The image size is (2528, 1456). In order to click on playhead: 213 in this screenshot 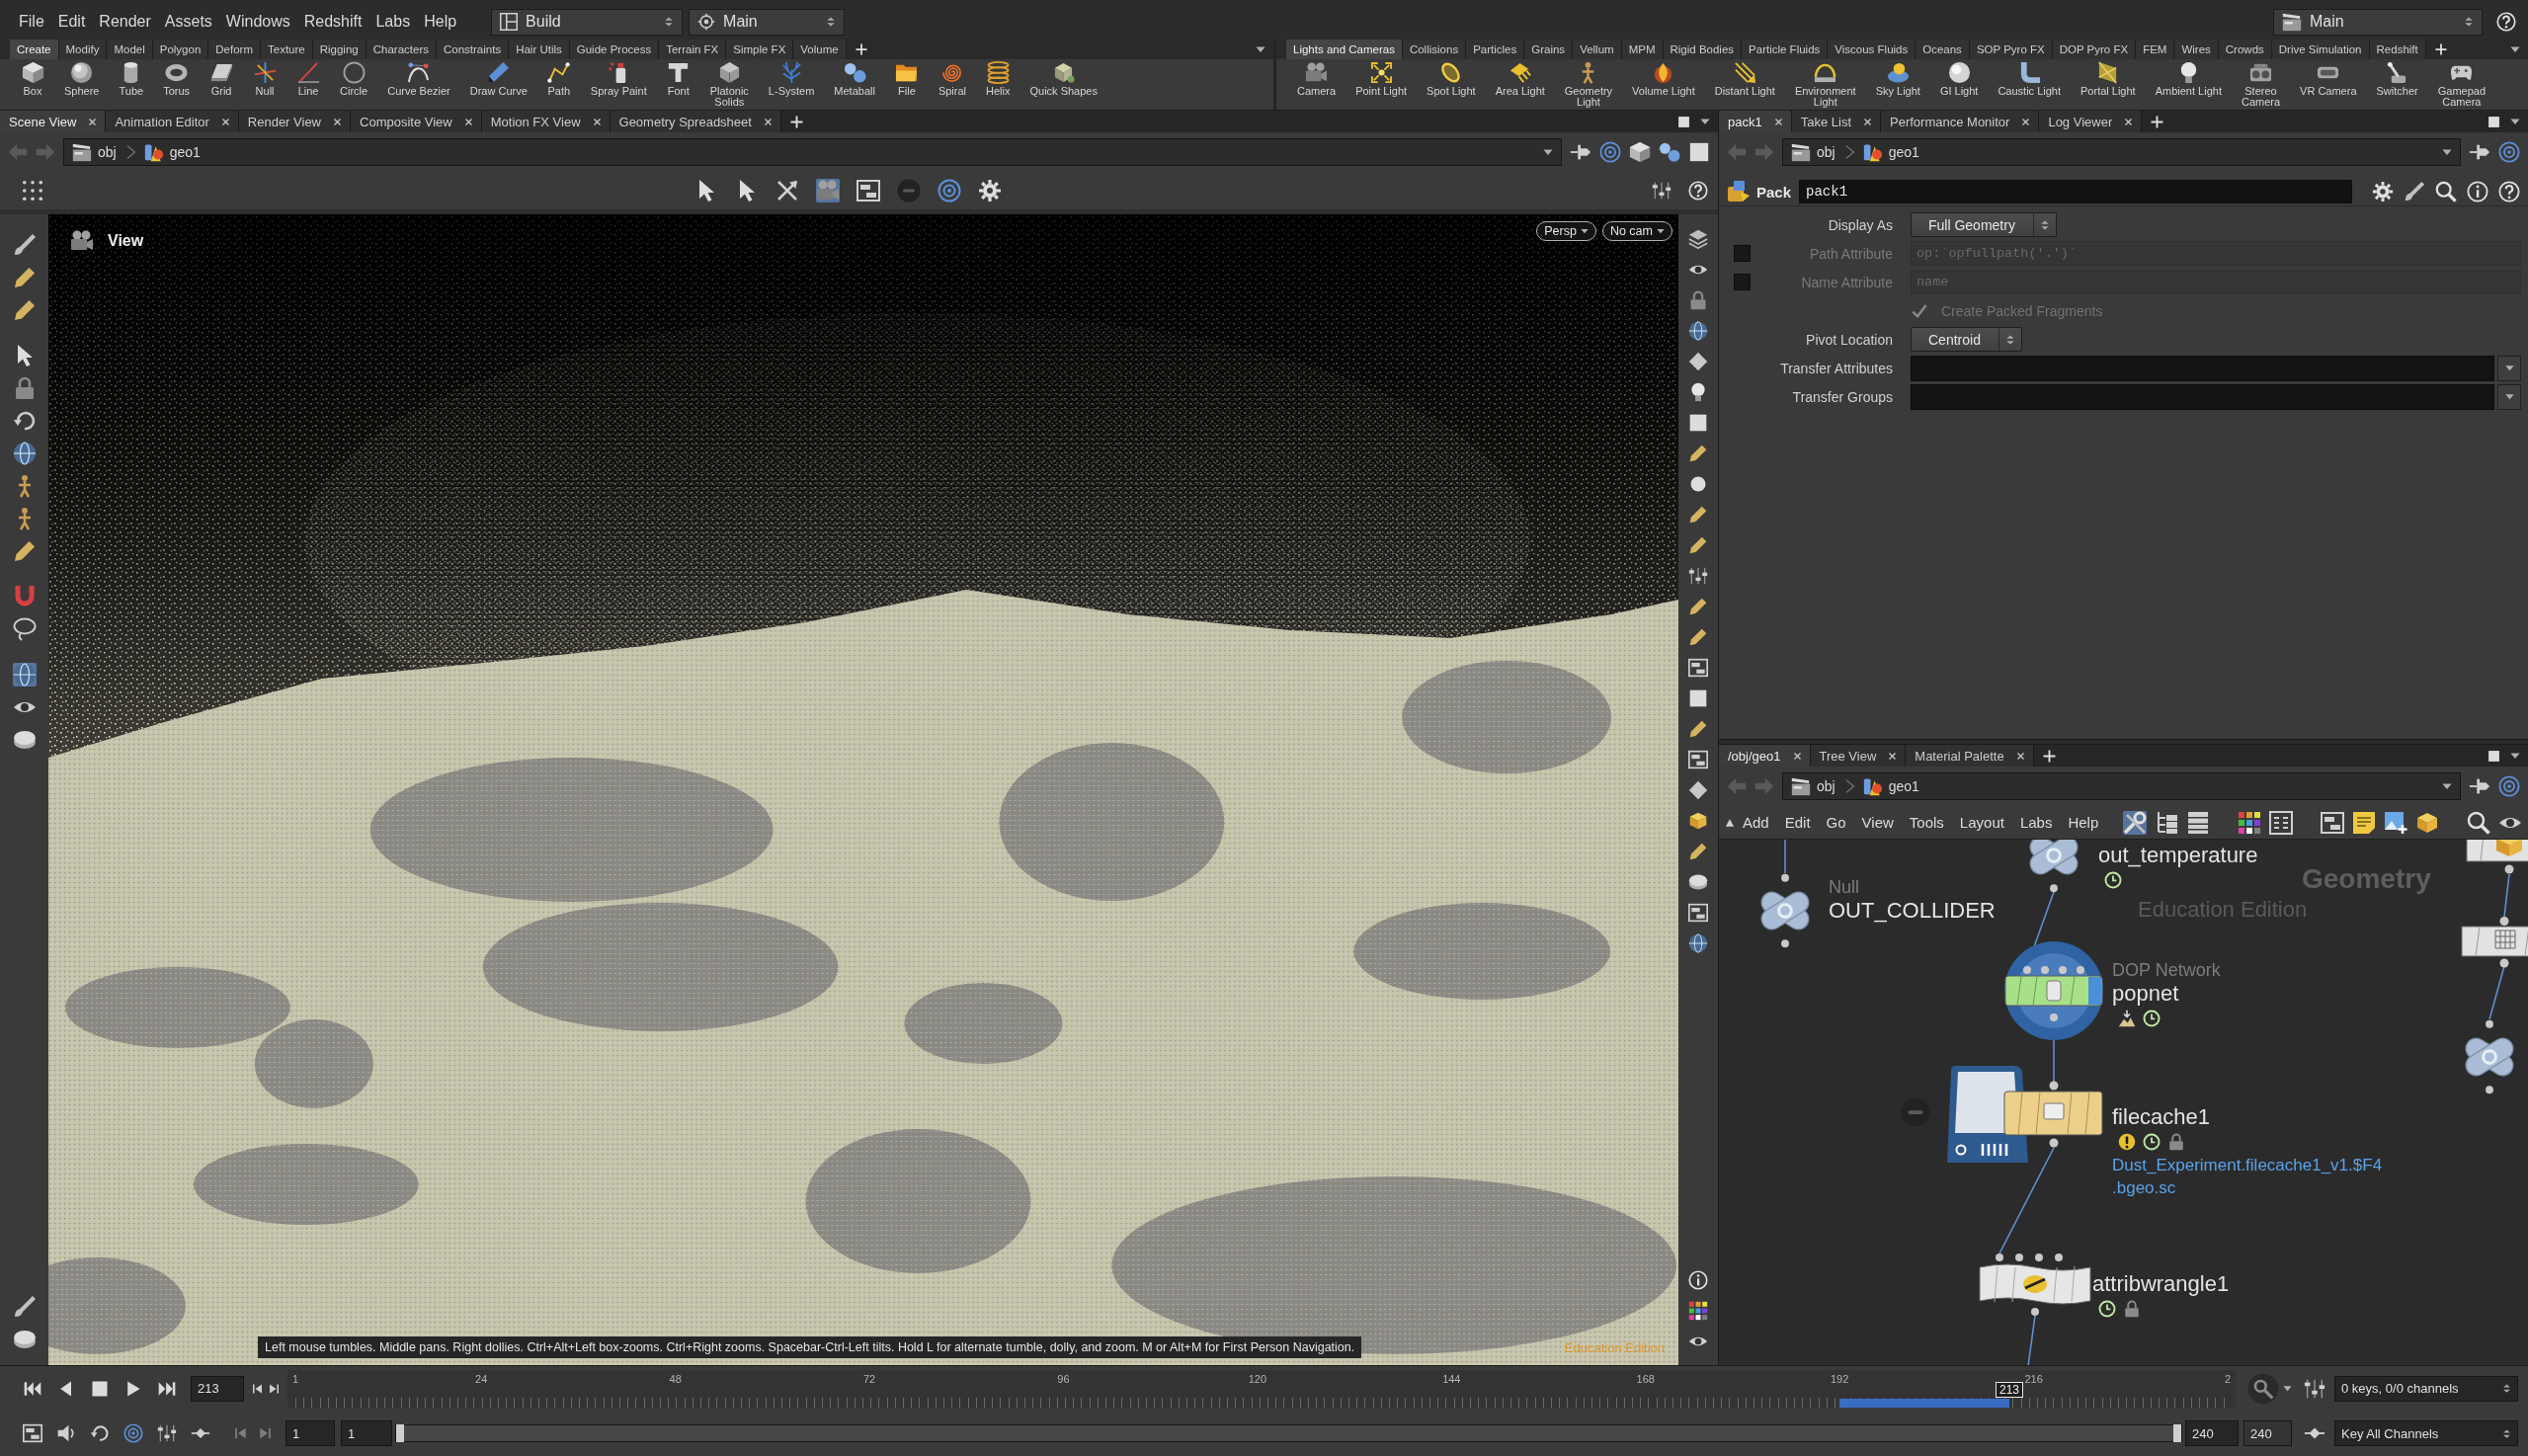, I will do `click(2009, 1389)`.